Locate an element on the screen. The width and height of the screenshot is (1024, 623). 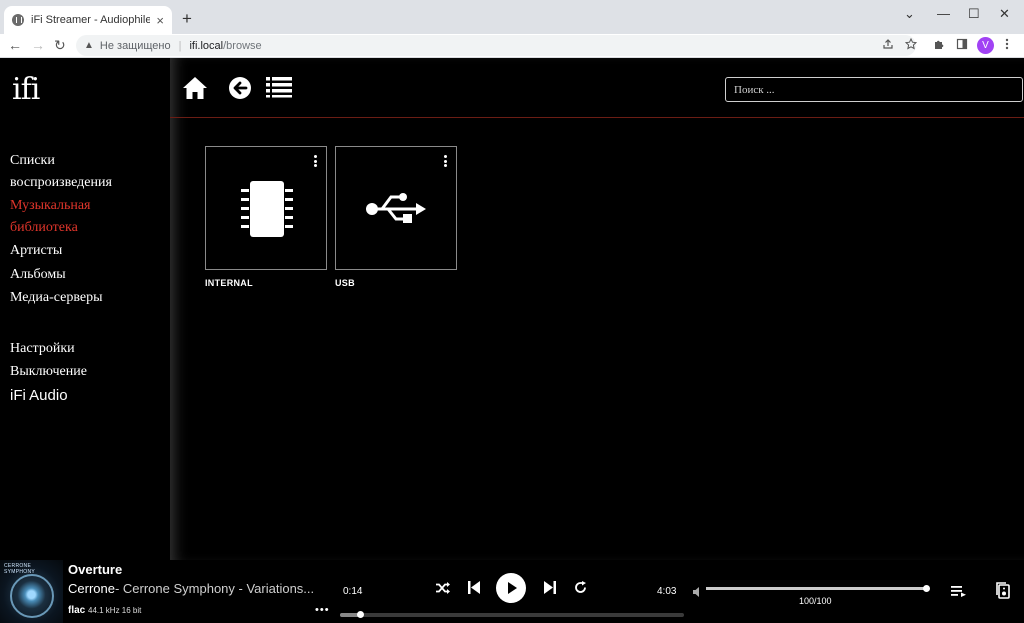
list-view-icon is located at coordinates (280, 89).